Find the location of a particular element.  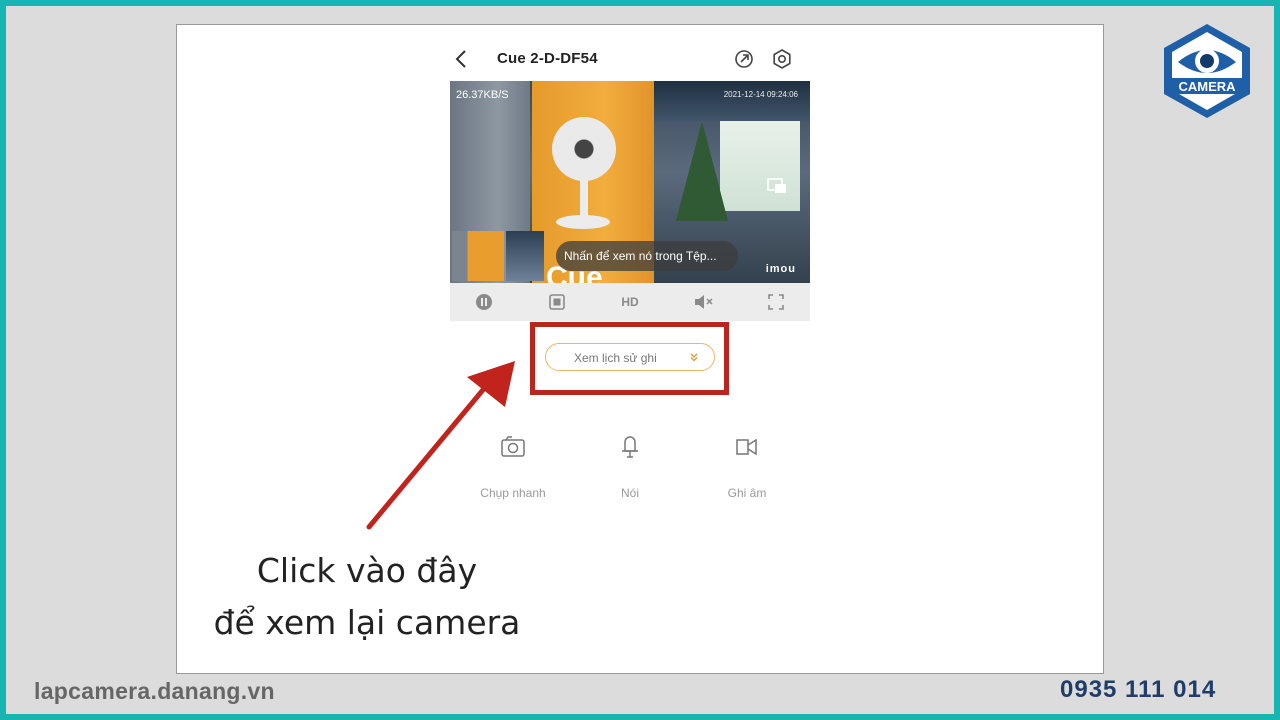

video-scene-camera-neck is located at coordinates (584, 198).